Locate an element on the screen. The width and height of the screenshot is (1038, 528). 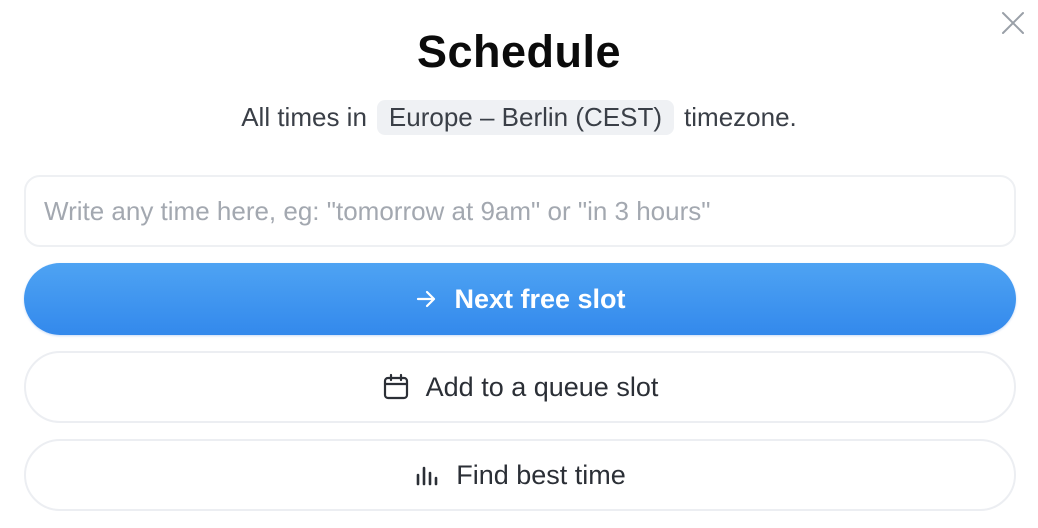
next-free-slot-label: Next free slot is located at coordinates (540, 298).